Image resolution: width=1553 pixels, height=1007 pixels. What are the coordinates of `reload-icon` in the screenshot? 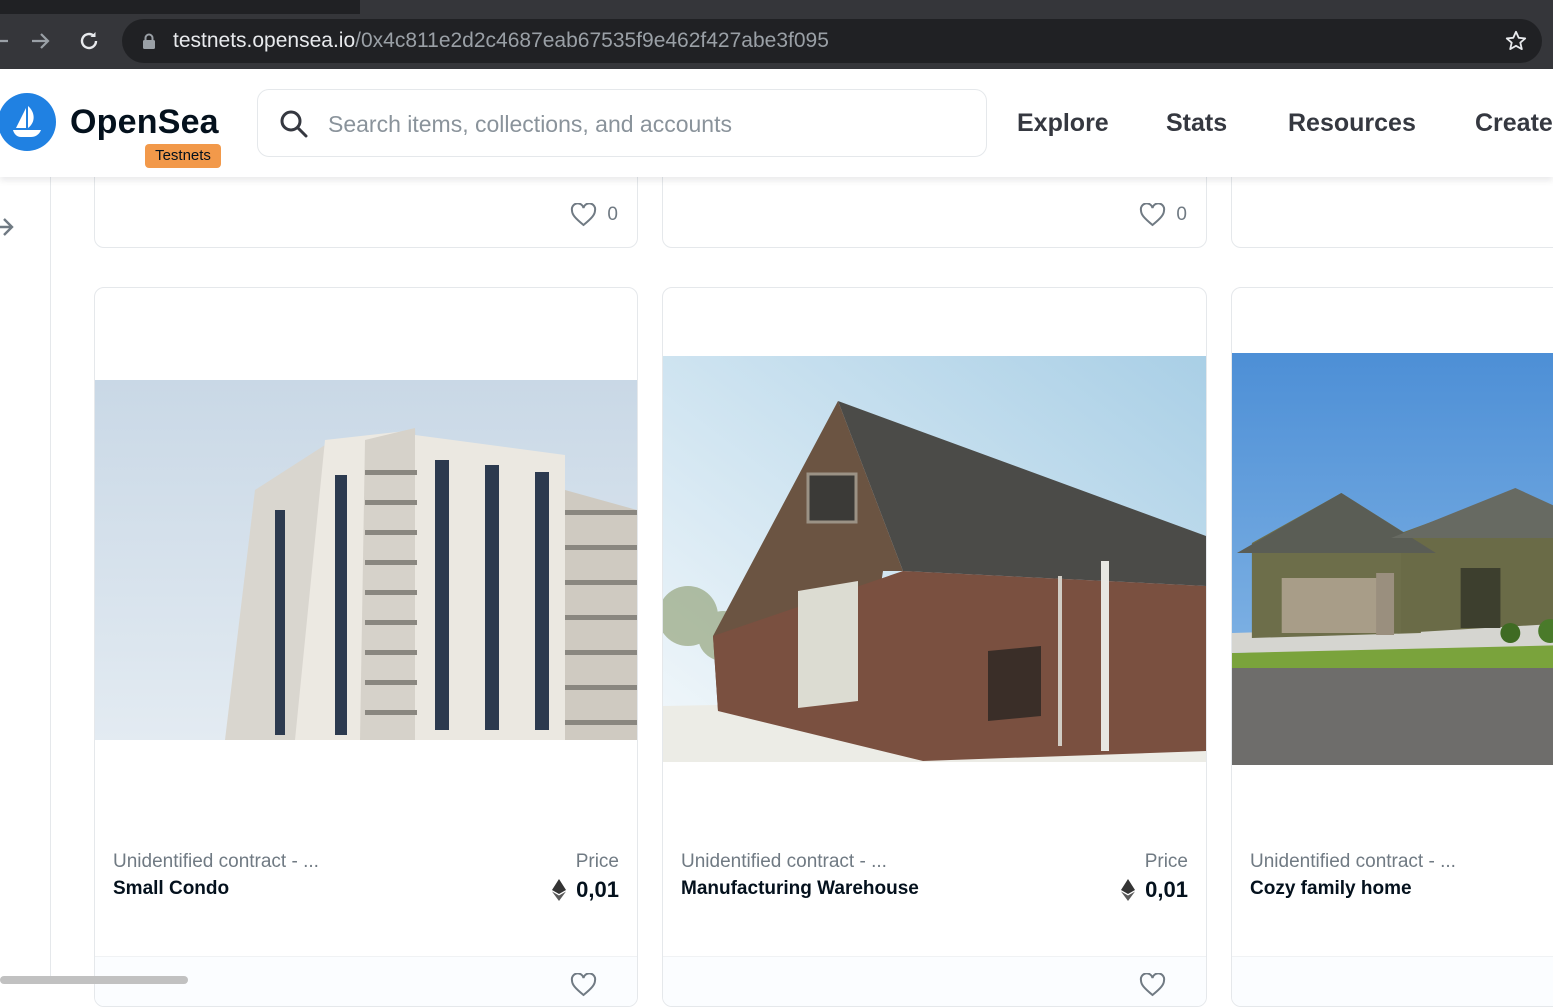 It's located at (89, 41).